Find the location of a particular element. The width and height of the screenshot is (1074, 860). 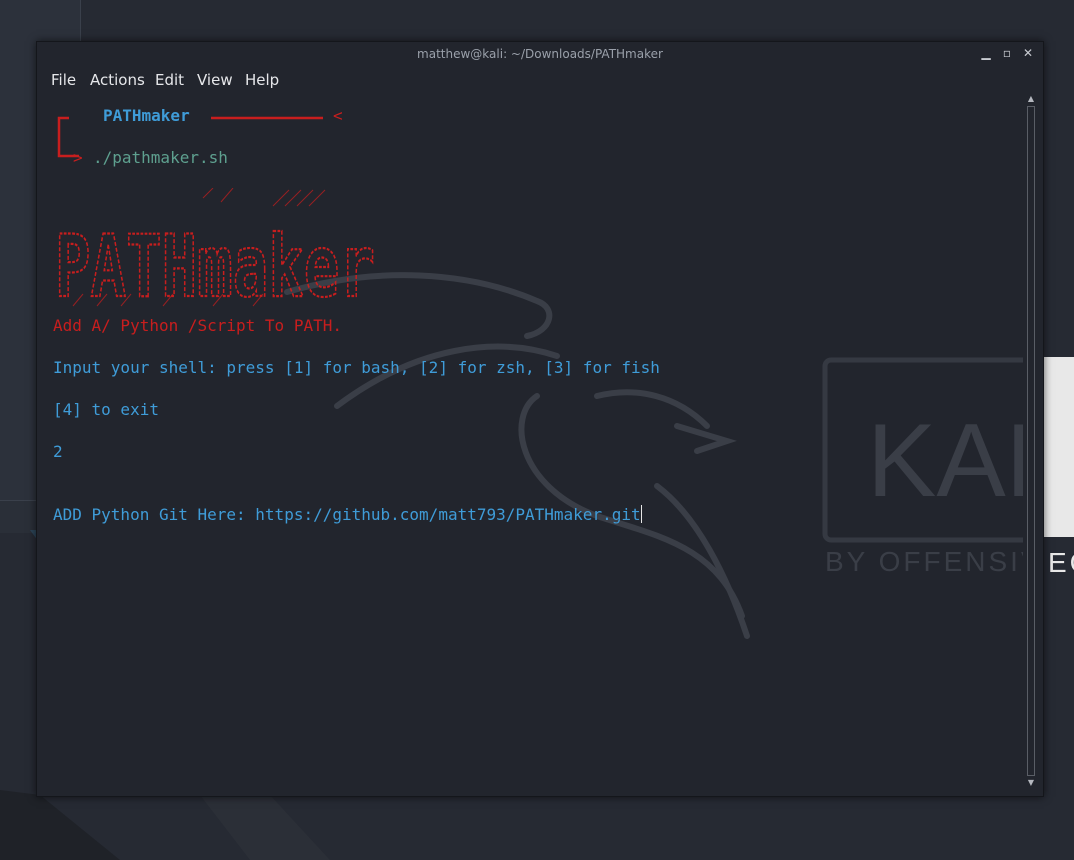

scroll-down-icon: ▼ is located at coordinates (1031, 783).